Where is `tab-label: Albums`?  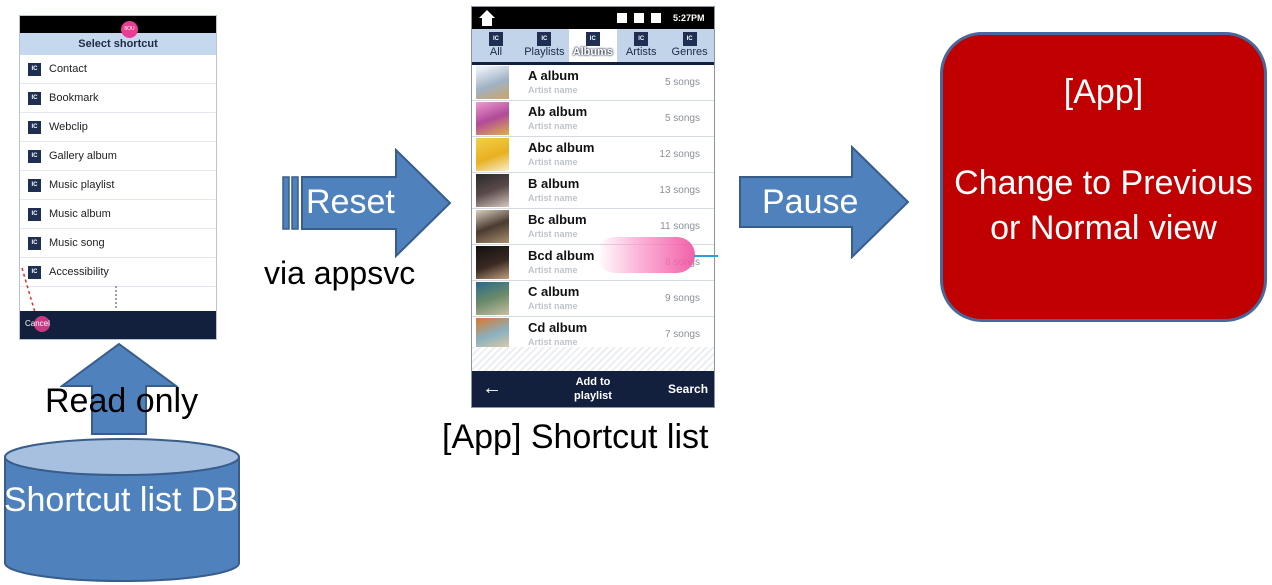 tab-label: Albums is located at coordinates (592, 52).